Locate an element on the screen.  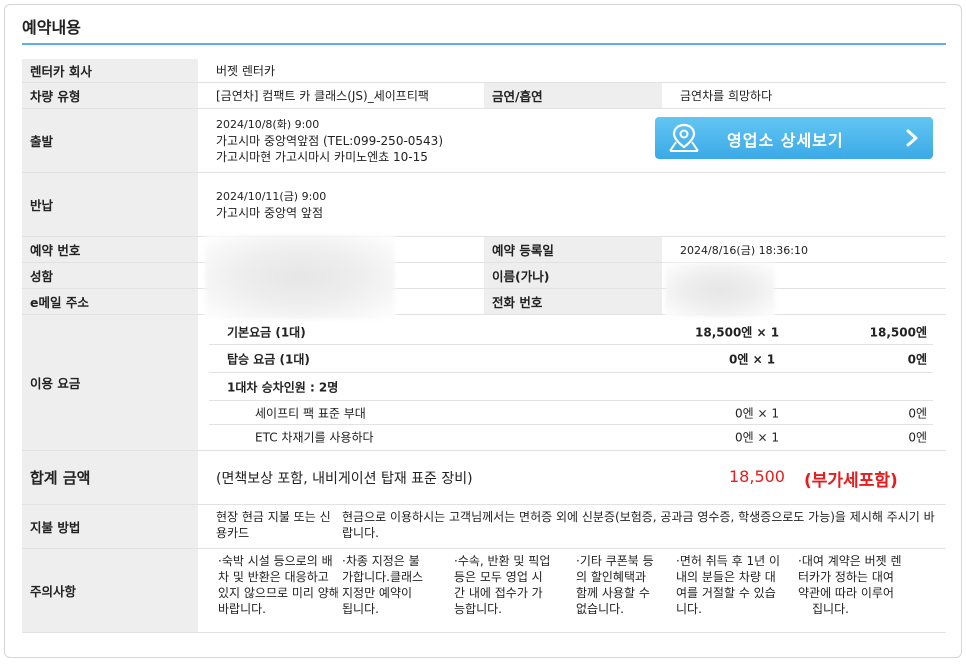
departure-label: 출발 is located at coordinates (110, 140).